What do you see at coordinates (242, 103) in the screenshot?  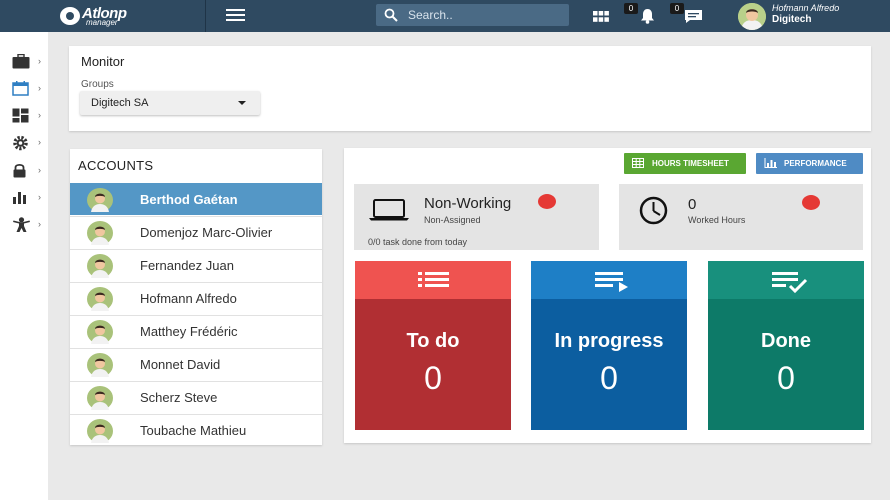 I see `caret-down-icon` at bounding box center [242, 103].